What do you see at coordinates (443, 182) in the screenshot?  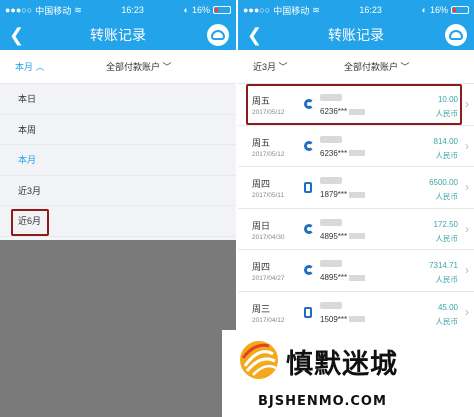 I see `row-amount: 6500.00` at bounding box center [443, 182].